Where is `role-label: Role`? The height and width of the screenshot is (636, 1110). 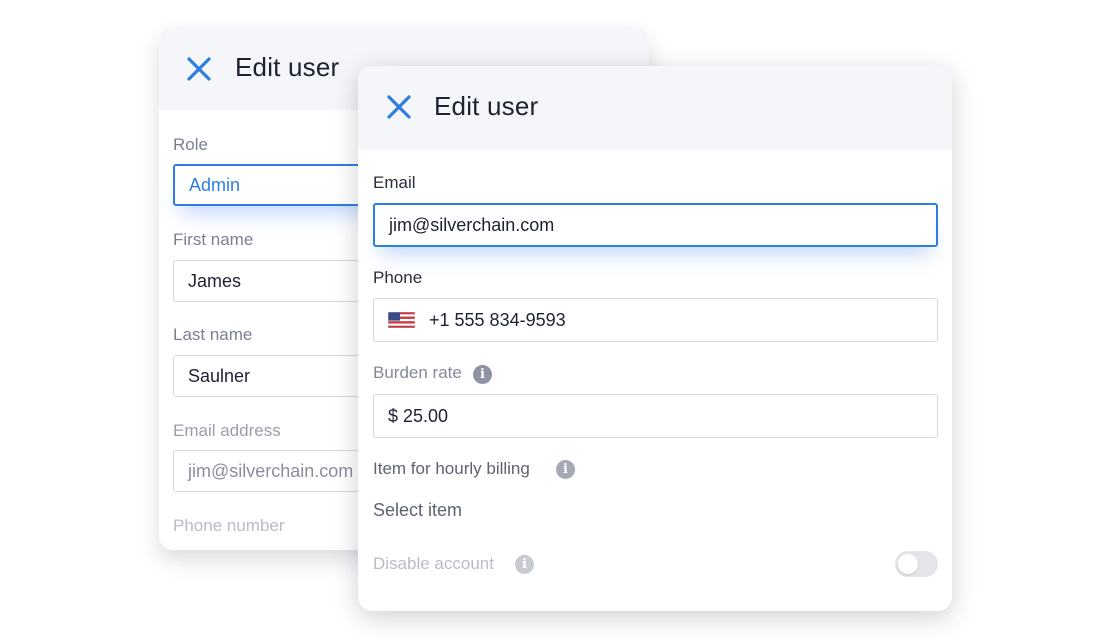 role-label: Role is located at coordinates (190, 144).